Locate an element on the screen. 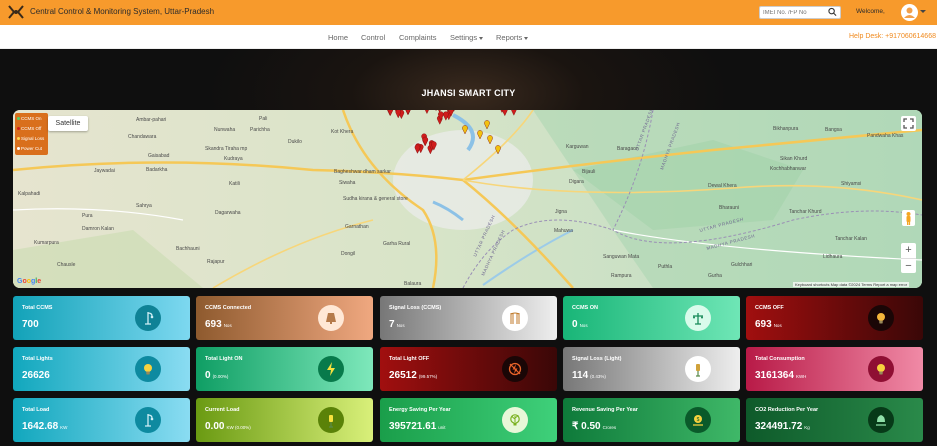 This screenshot has width=937, height=446. stat-card: Total Consumption 3161364 KWH is located at coordinates (834, 369).